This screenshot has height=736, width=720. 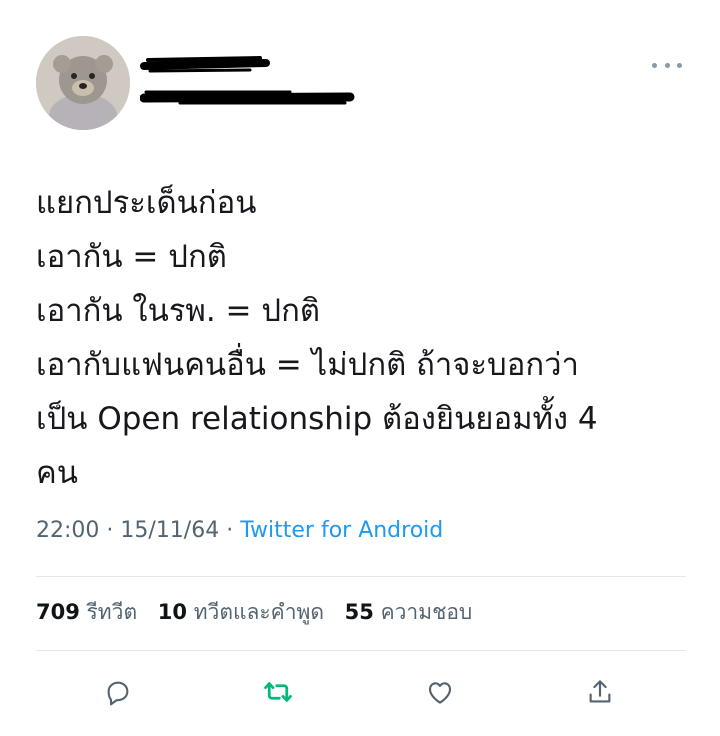 I want to click on tweet-stats: 709 รีทวีต 10 ทวีตและคำพูด 55 ความชอบ, so click(x=261, y=612).